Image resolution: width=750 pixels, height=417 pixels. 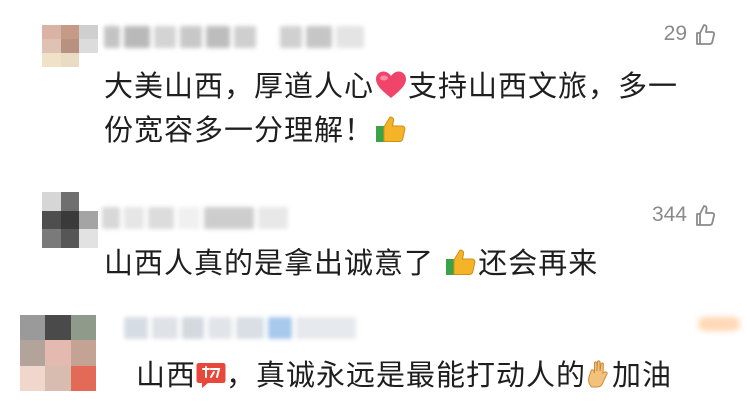 I want to click on heart-emoji, so click(x=391, y=84).